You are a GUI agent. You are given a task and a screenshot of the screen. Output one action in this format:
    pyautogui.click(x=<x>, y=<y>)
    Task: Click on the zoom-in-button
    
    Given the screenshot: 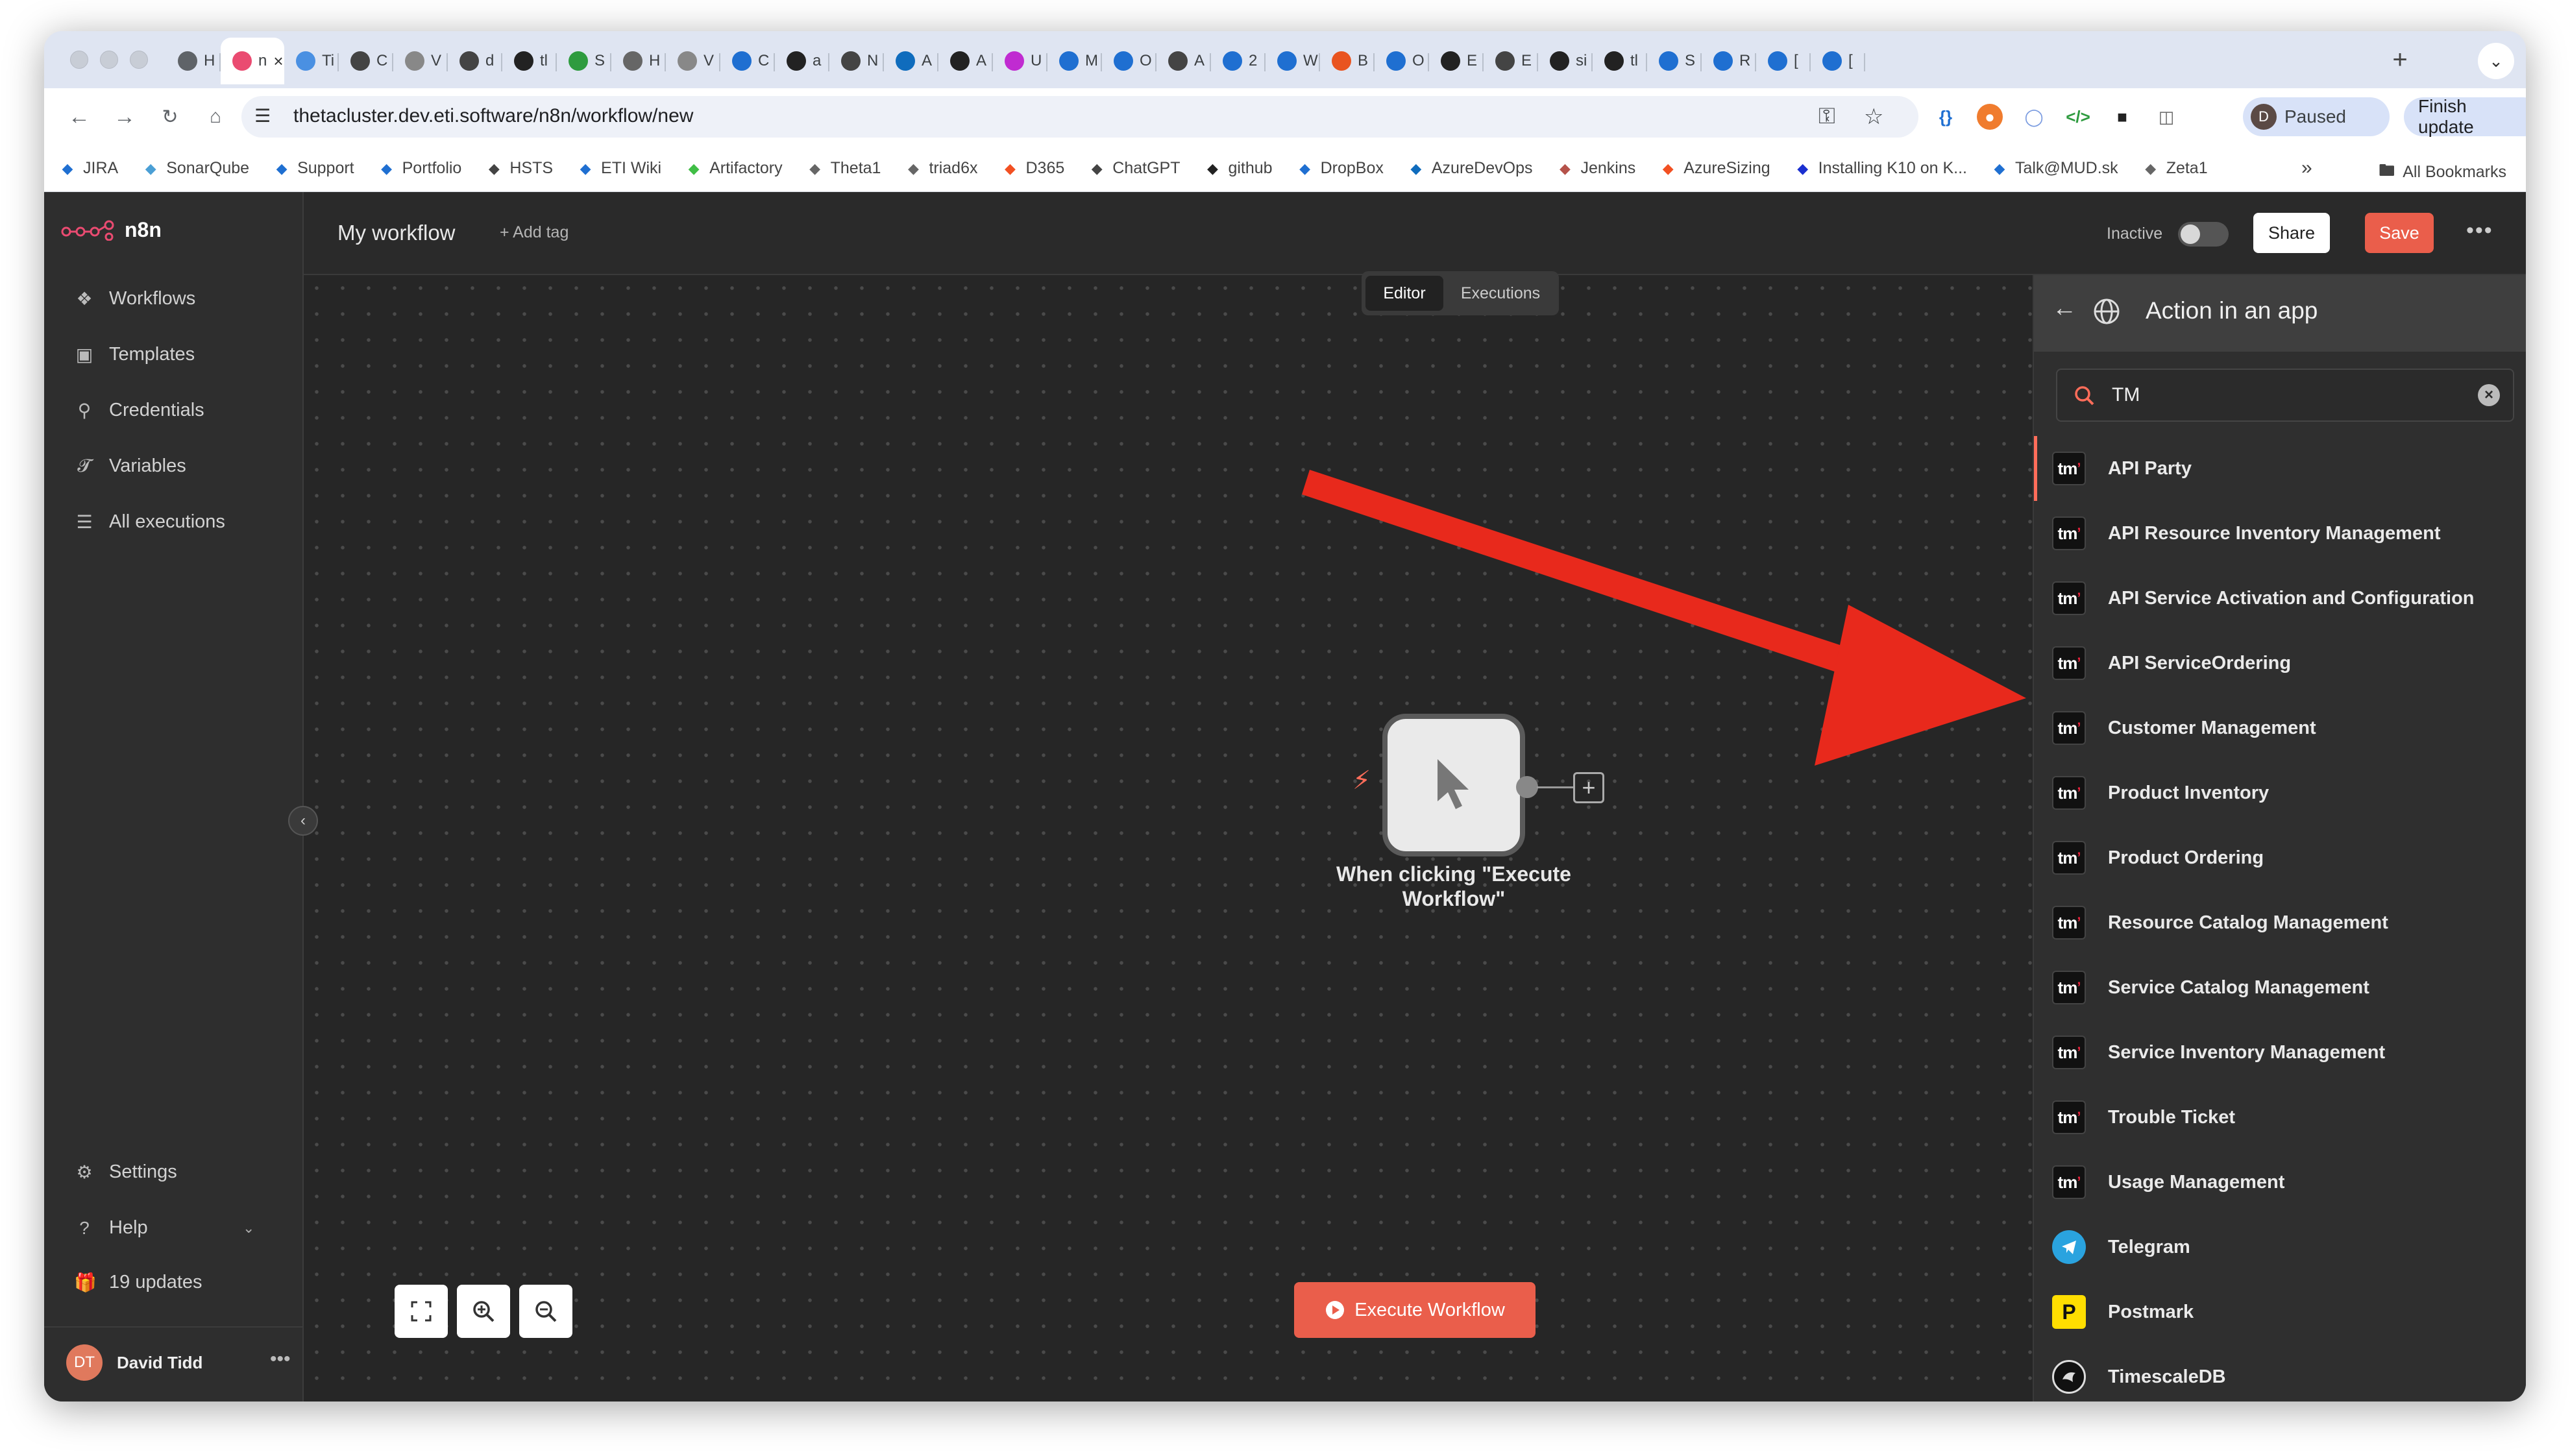 What is the action you would take?
    pyautogui.click(x=483, y=1311)
    